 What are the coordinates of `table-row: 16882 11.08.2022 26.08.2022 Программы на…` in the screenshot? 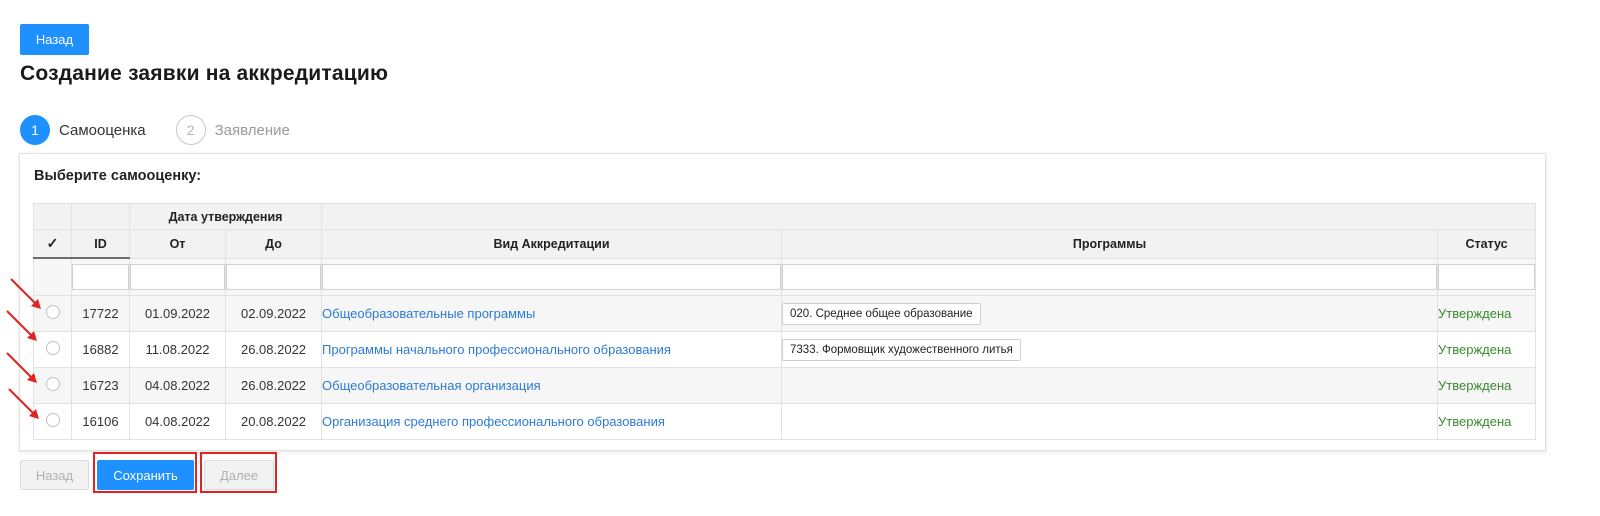 It's located at (785, 349).